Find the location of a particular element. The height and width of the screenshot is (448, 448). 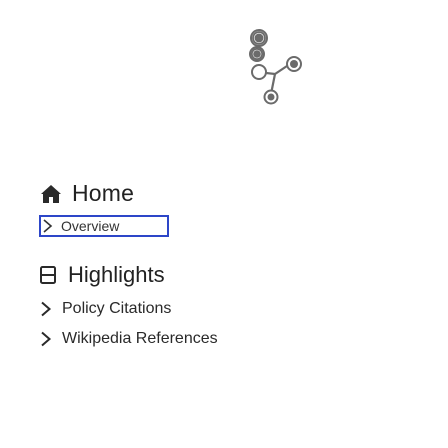

highlights-heading: Highlights is located at coordinates (102, 275).